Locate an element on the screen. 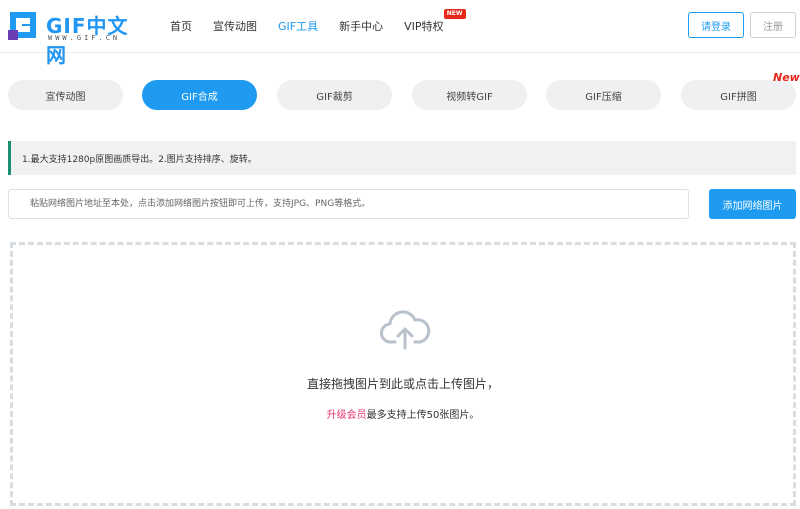 This screenshot has height=509, width=800. nav-item-vip: VIP特权 NEW is located at coordinates (435, 21).